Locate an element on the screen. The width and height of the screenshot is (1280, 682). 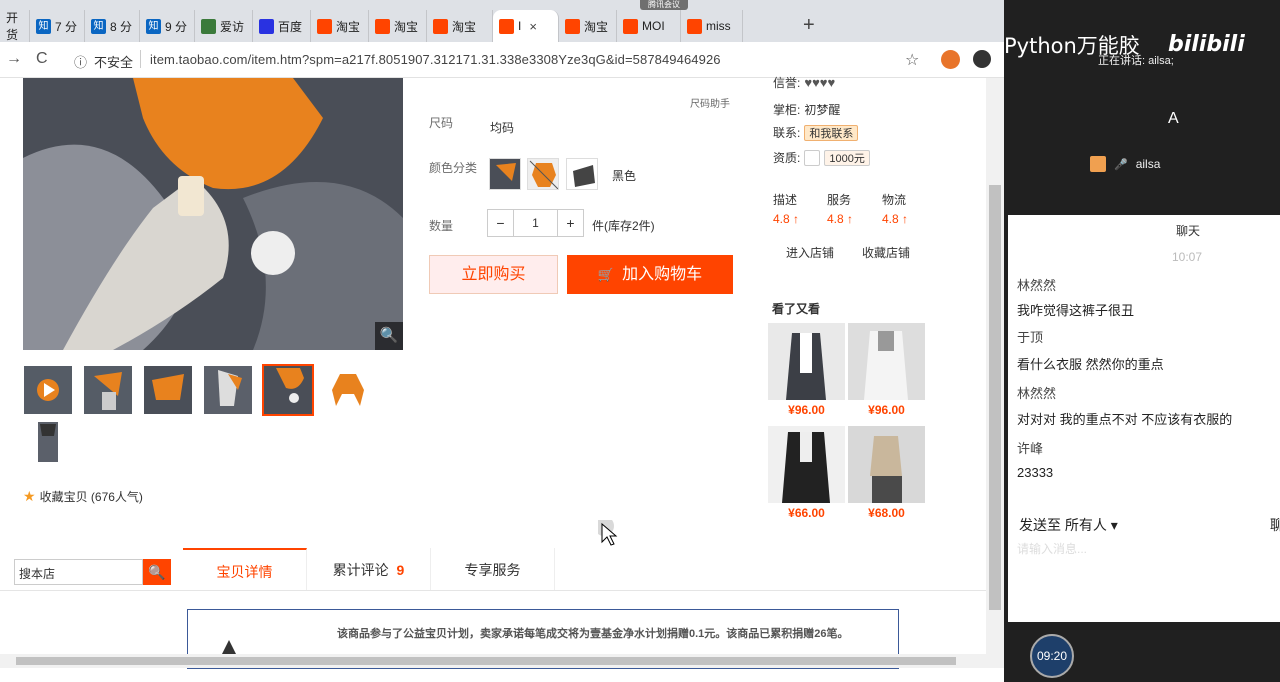
tab-close-icon: × is located at coordinates (533, 26).